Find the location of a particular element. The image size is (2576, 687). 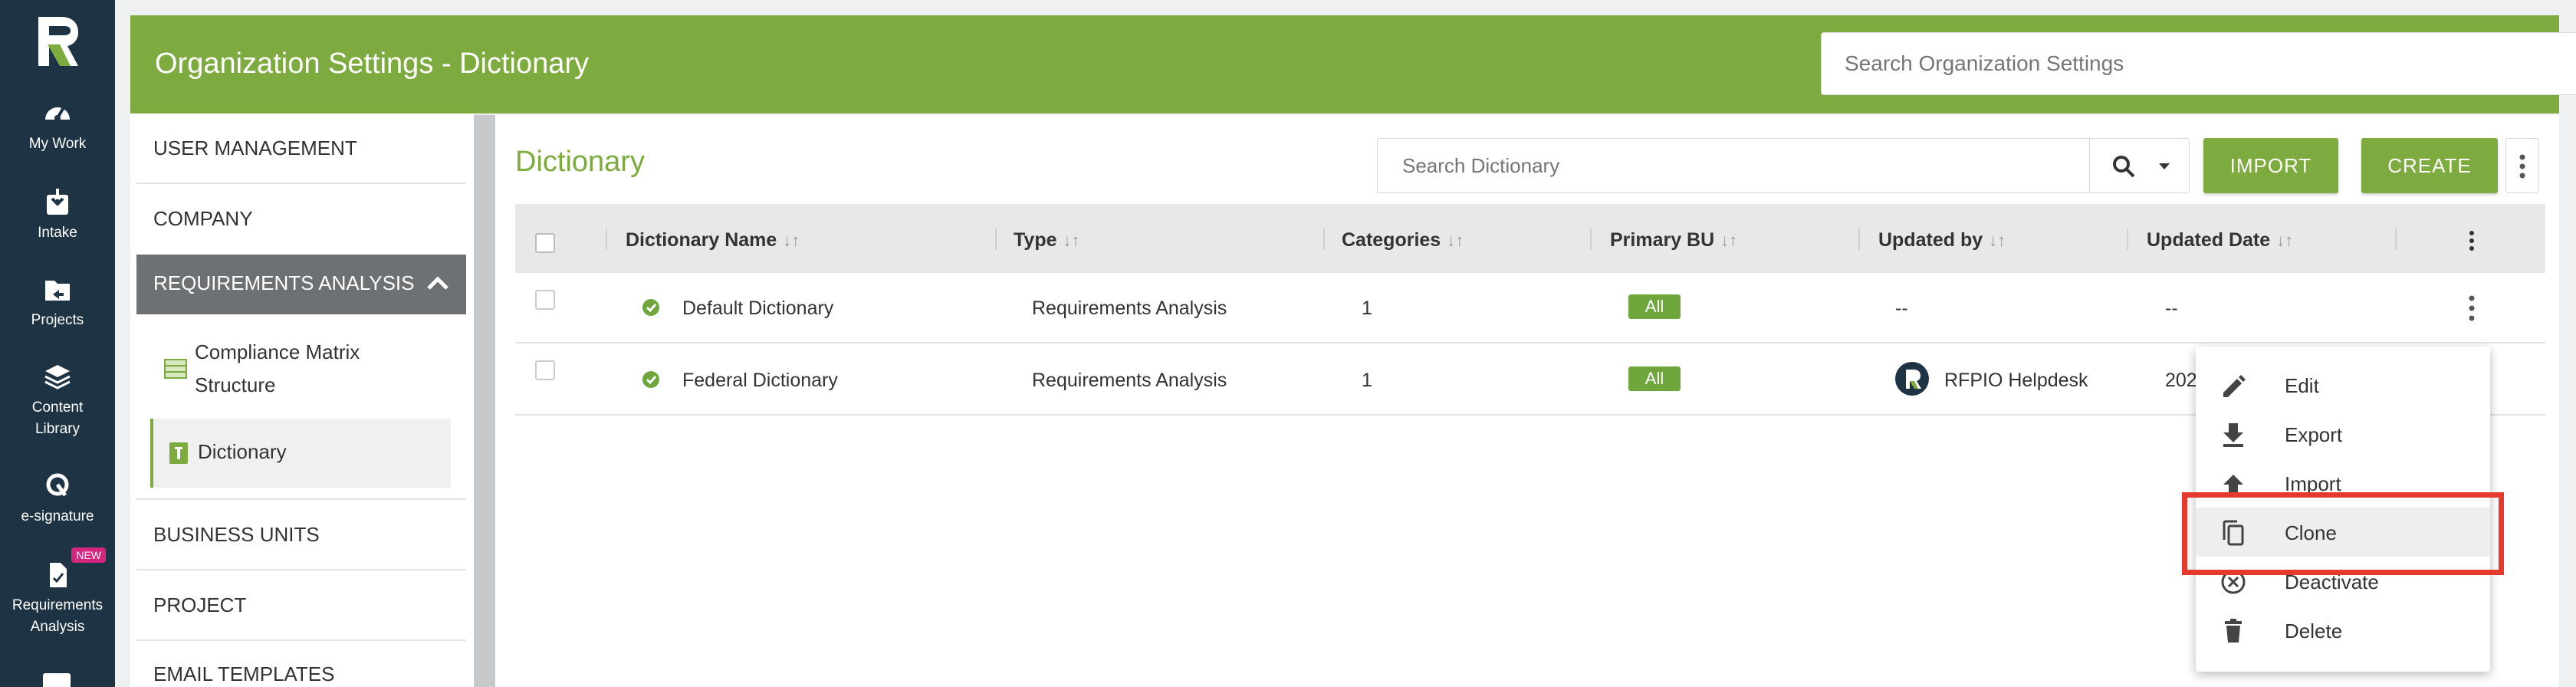

dictionary-name-link: Federal Dictionary is located at coordinates (760, 381).